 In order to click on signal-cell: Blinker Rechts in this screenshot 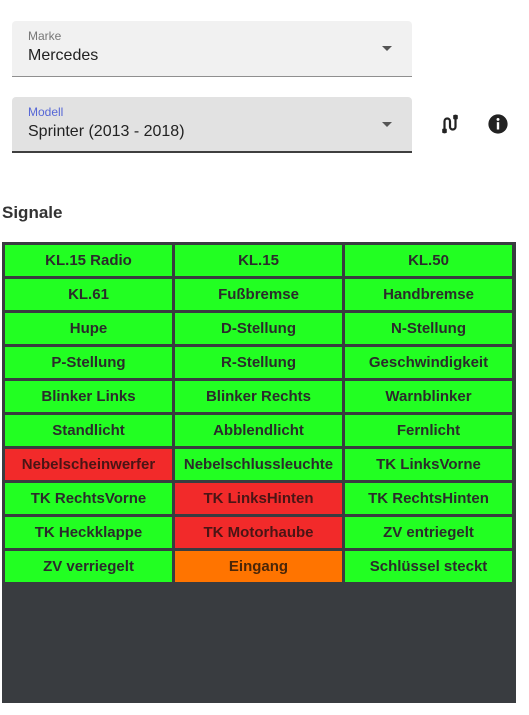, I will do `click(258, 396)`.